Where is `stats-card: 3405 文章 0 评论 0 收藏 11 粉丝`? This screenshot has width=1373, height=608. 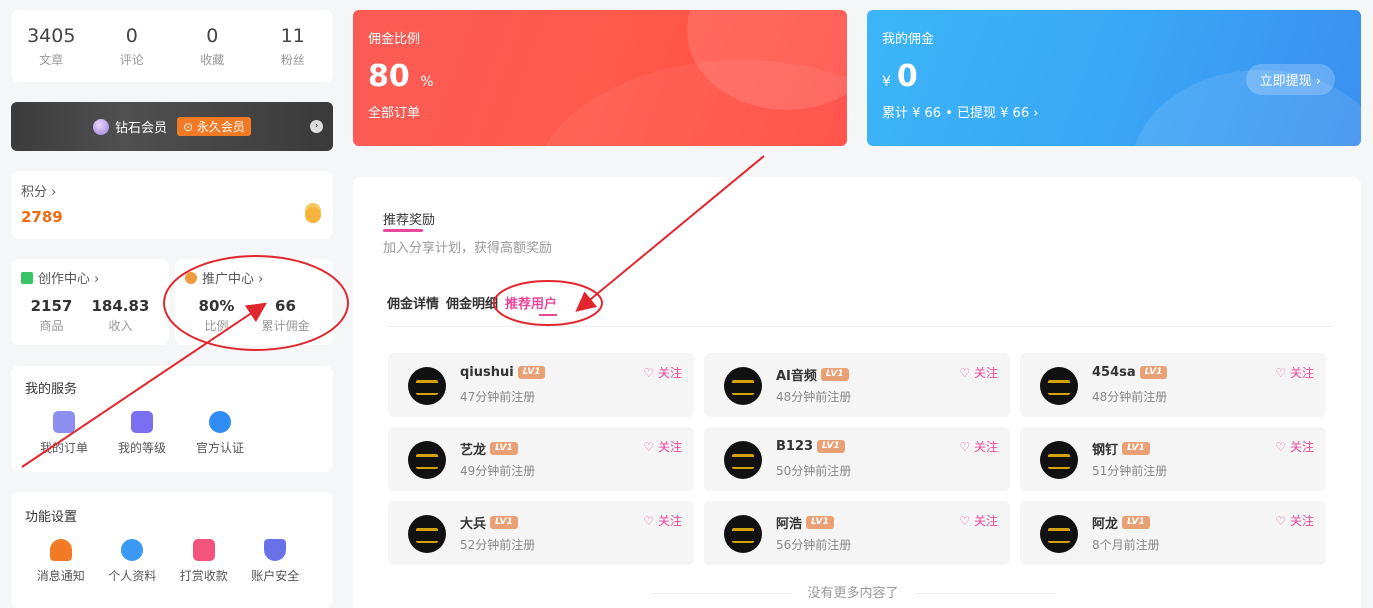 stats-card: 3405 文章 0 评论 0 收藏 11 粉丝 is located at coordinates (172, 46).